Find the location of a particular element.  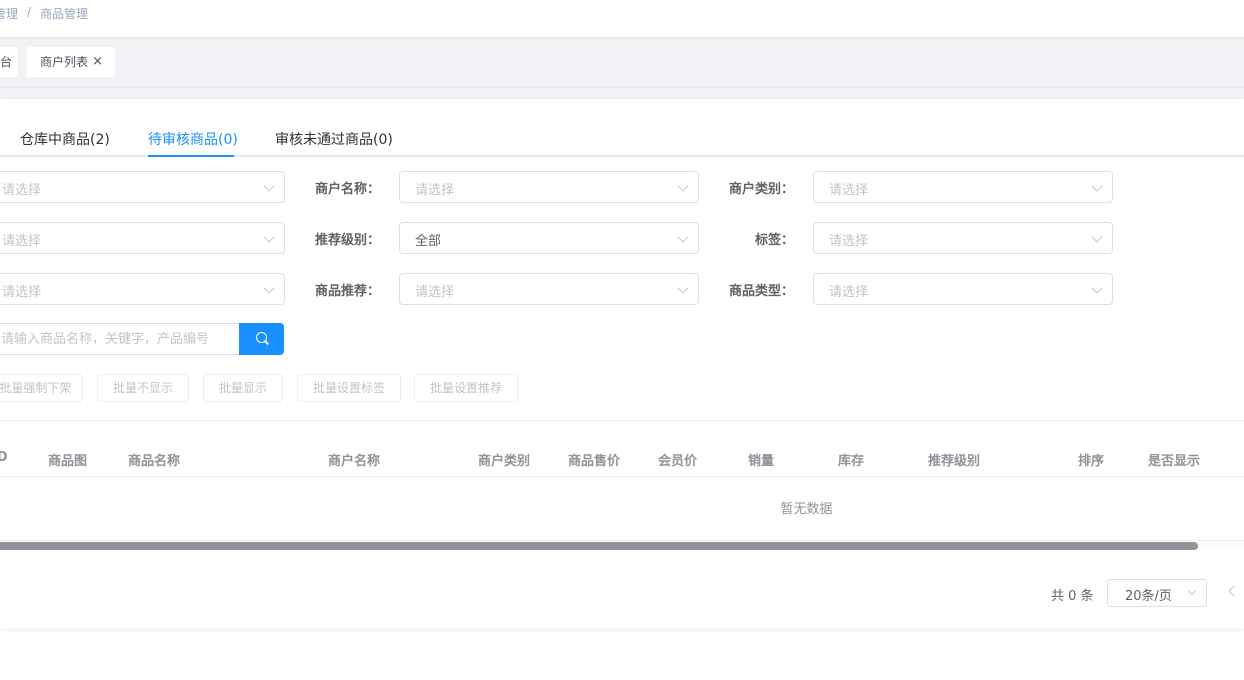

product-type-select: 请选择 is located at coordinates (963, 289).